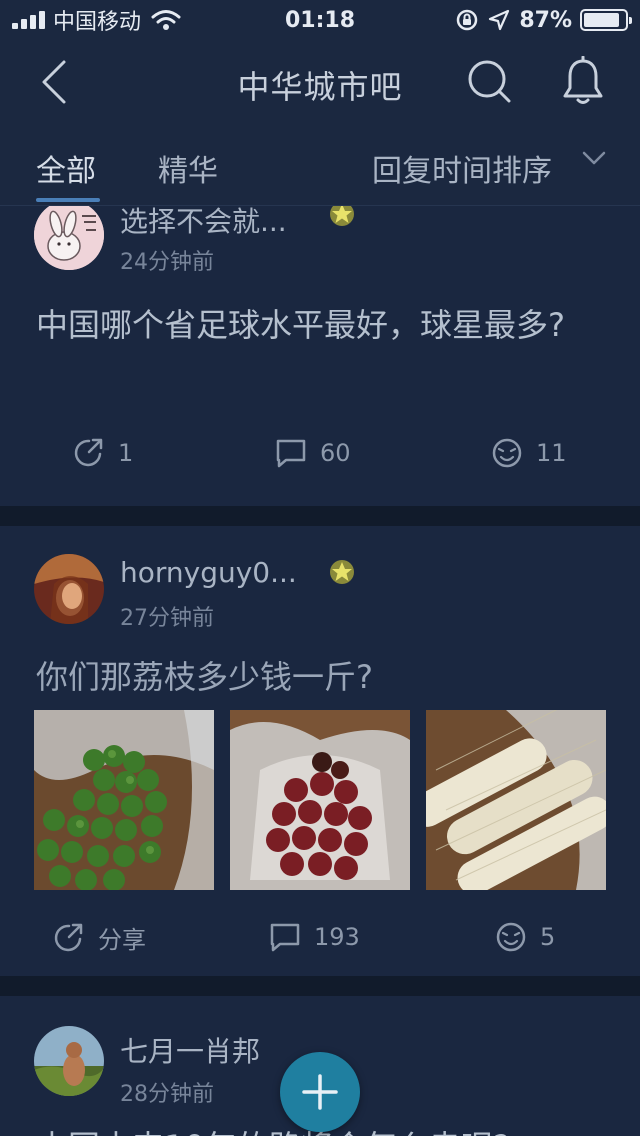 The image size is (640, 1136). What do you see at coordinates (462, 168) in the screenshot?
I see `sort-dropdown: 回复时间排序` at bounding box center [462, 168].